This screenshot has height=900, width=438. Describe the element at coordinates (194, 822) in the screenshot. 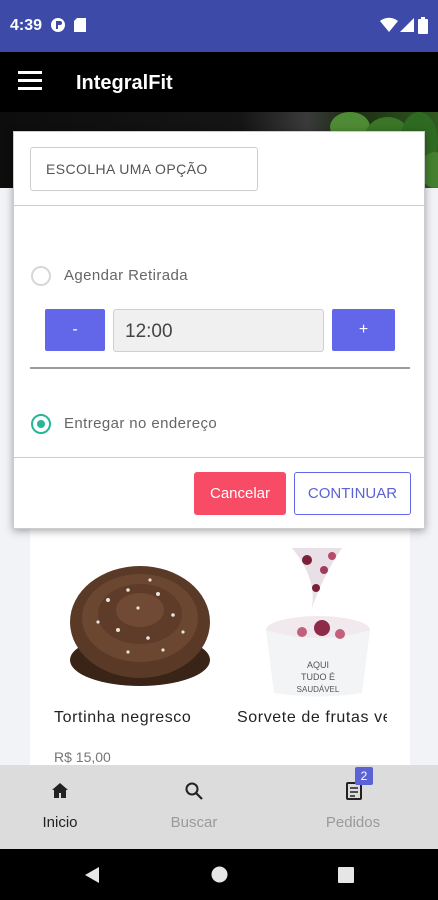

I see `nav-label-buscar: Buscar` at that location.